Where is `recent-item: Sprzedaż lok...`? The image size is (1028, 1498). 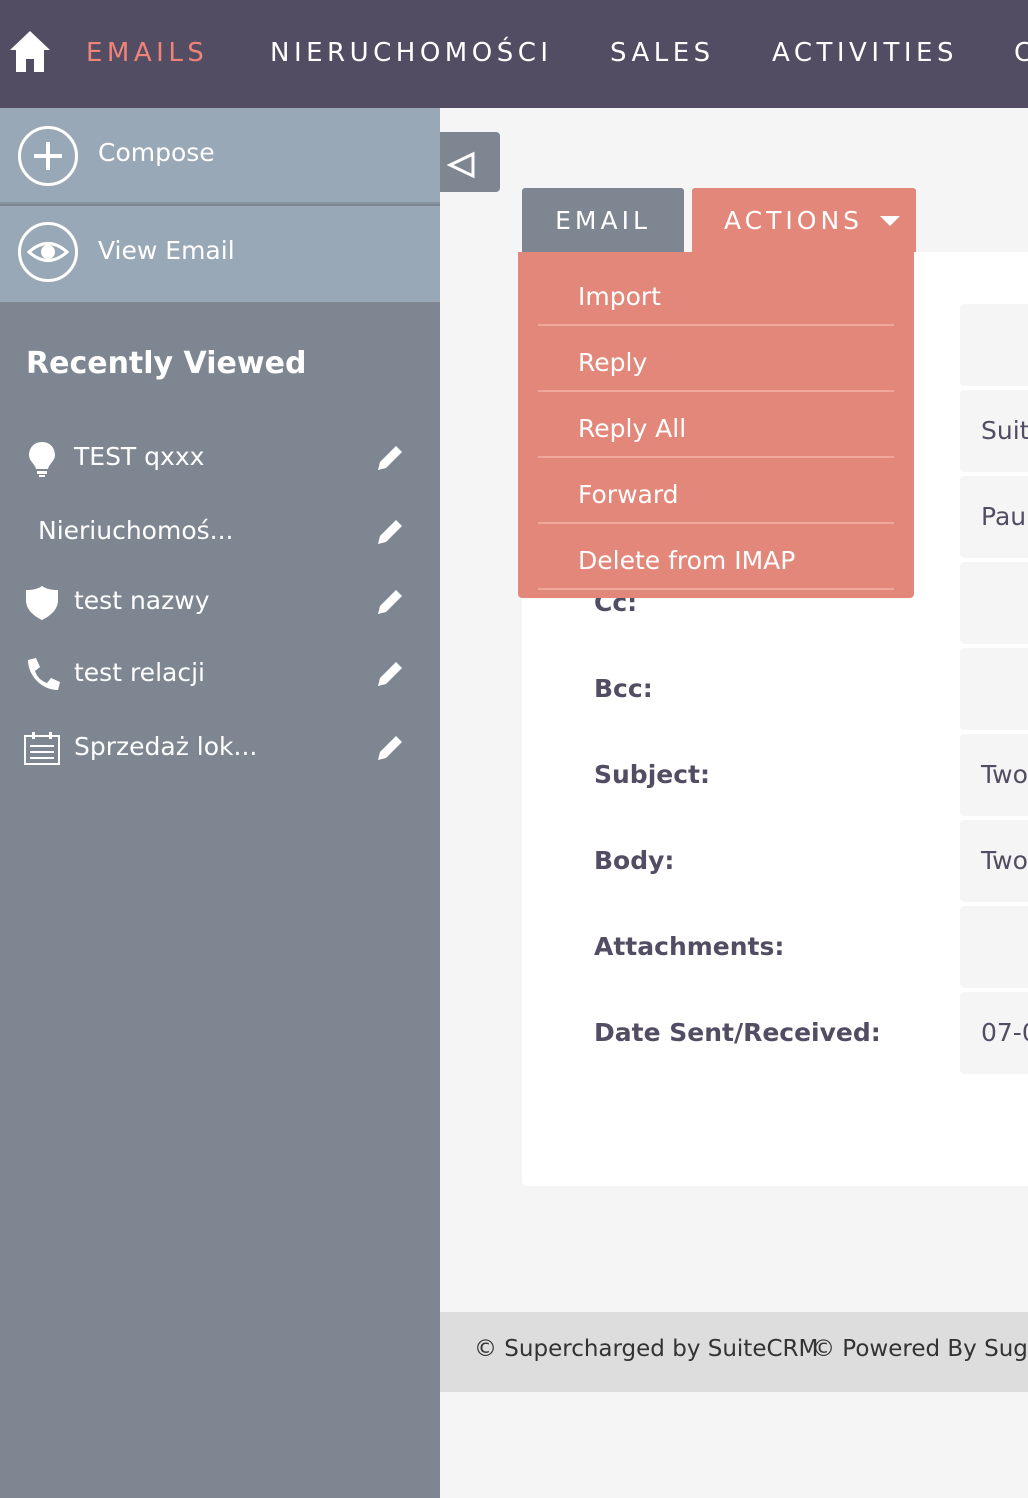 recent-item: Sprzedaż lok... is located at coordinates (220, 749).